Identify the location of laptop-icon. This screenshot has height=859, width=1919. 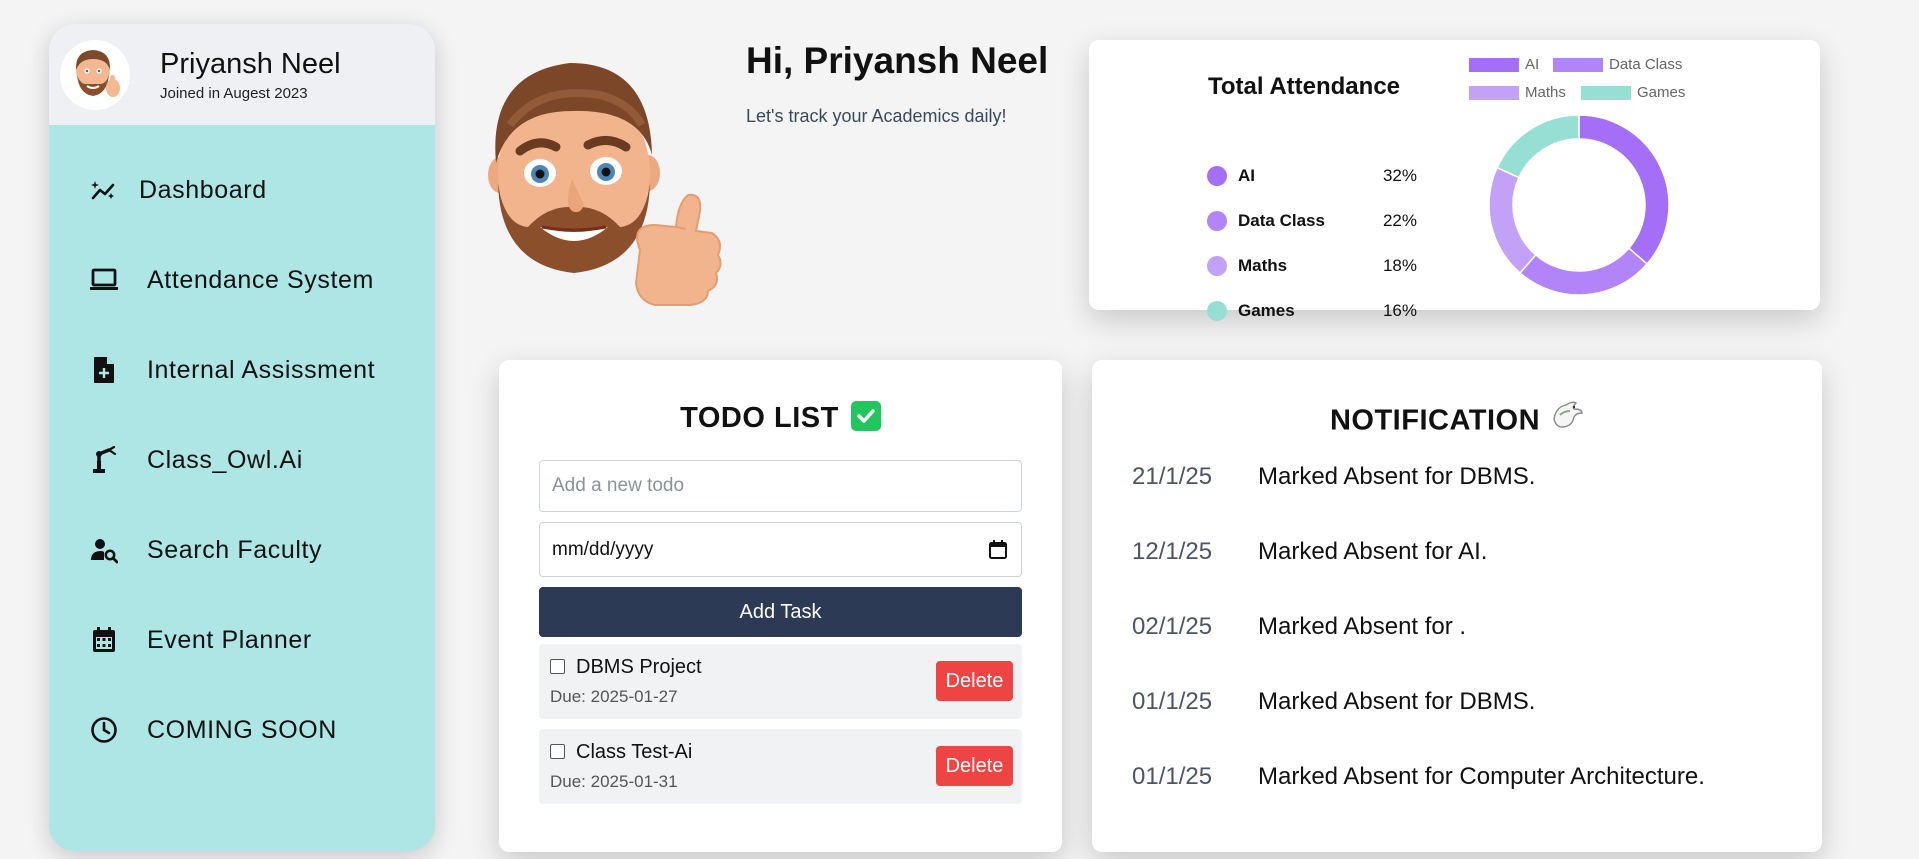
(104, 280).